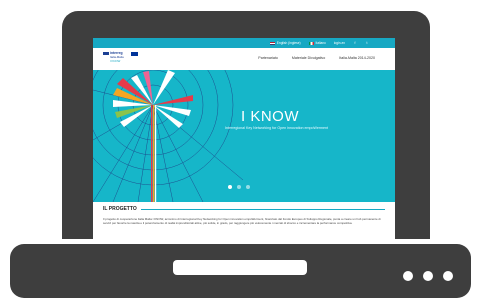 Image resolution: width=481 pixels, height=302 pixels. Describe the element at coordinates (134, 54) in the screenshot. I see `eu-flag-icon` at that location.